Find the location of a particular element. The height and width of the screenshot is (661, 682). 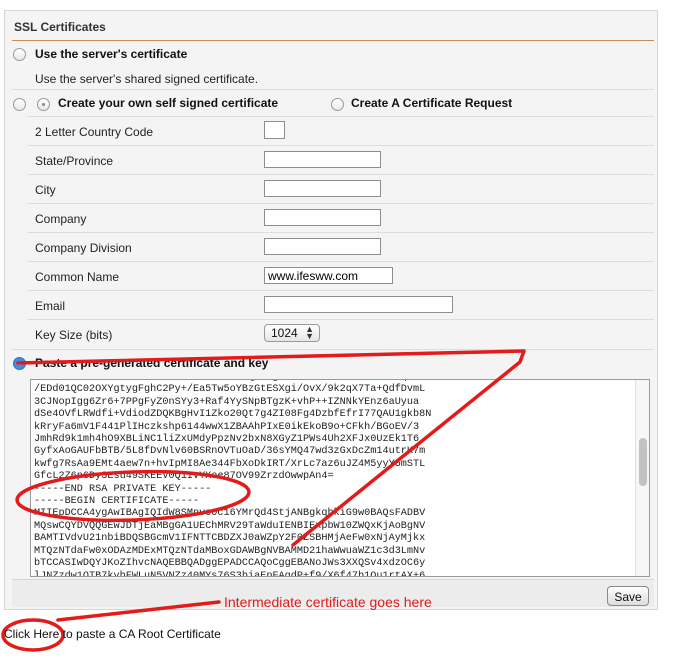

company-label: Company is located at coordinates (61, 219).